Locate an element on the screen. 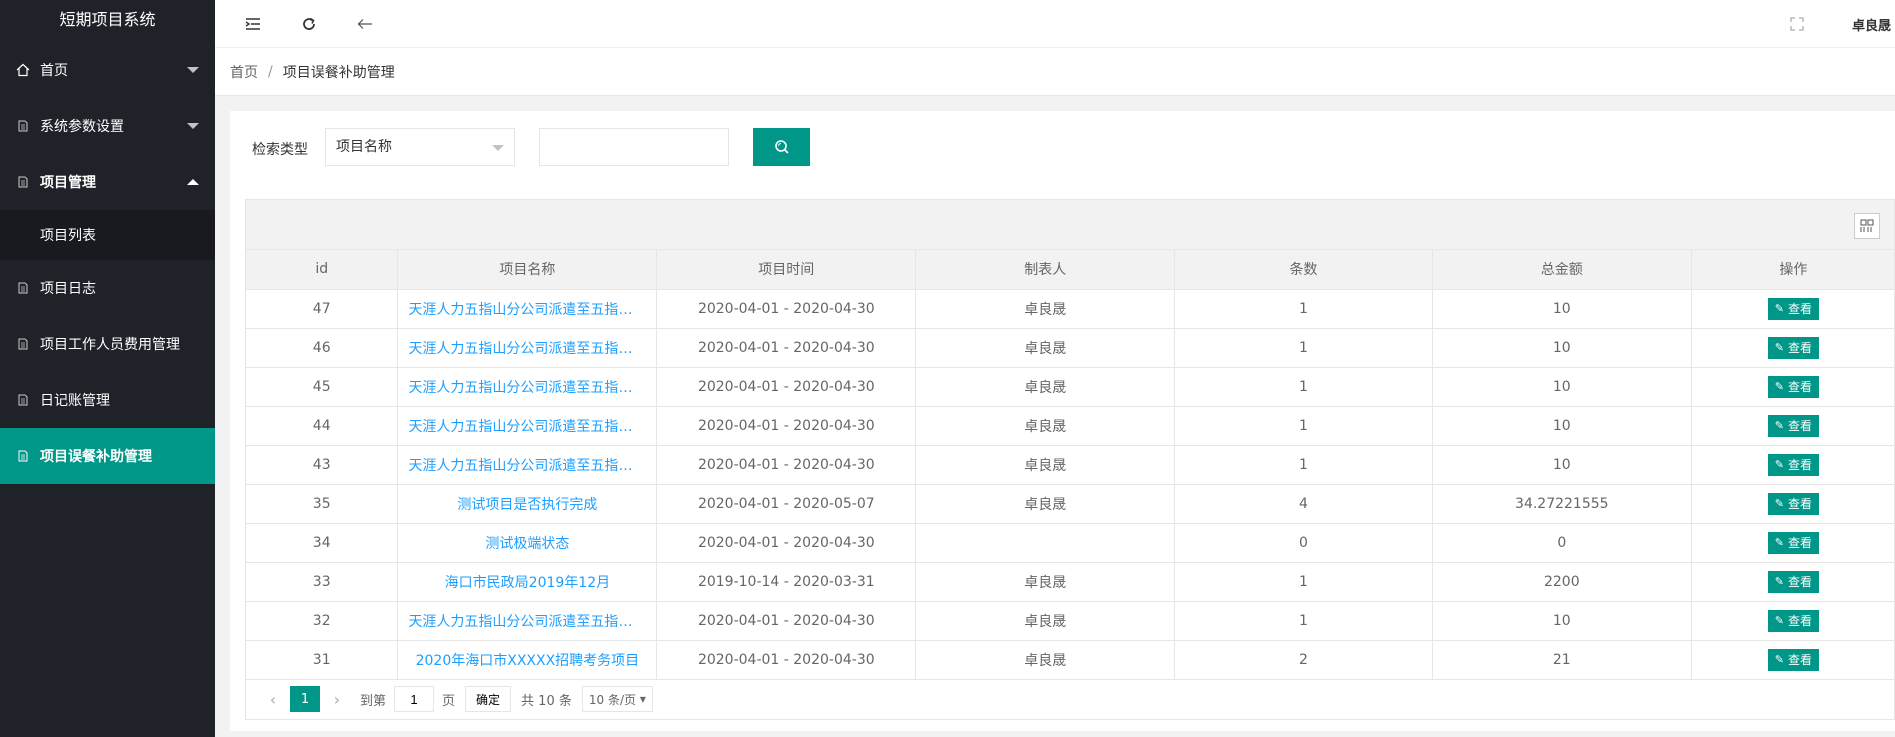  table-header-row: id 项目名称 项目时间 制表人 条数 总金额 操作 is located at coordinates (1070, 270).